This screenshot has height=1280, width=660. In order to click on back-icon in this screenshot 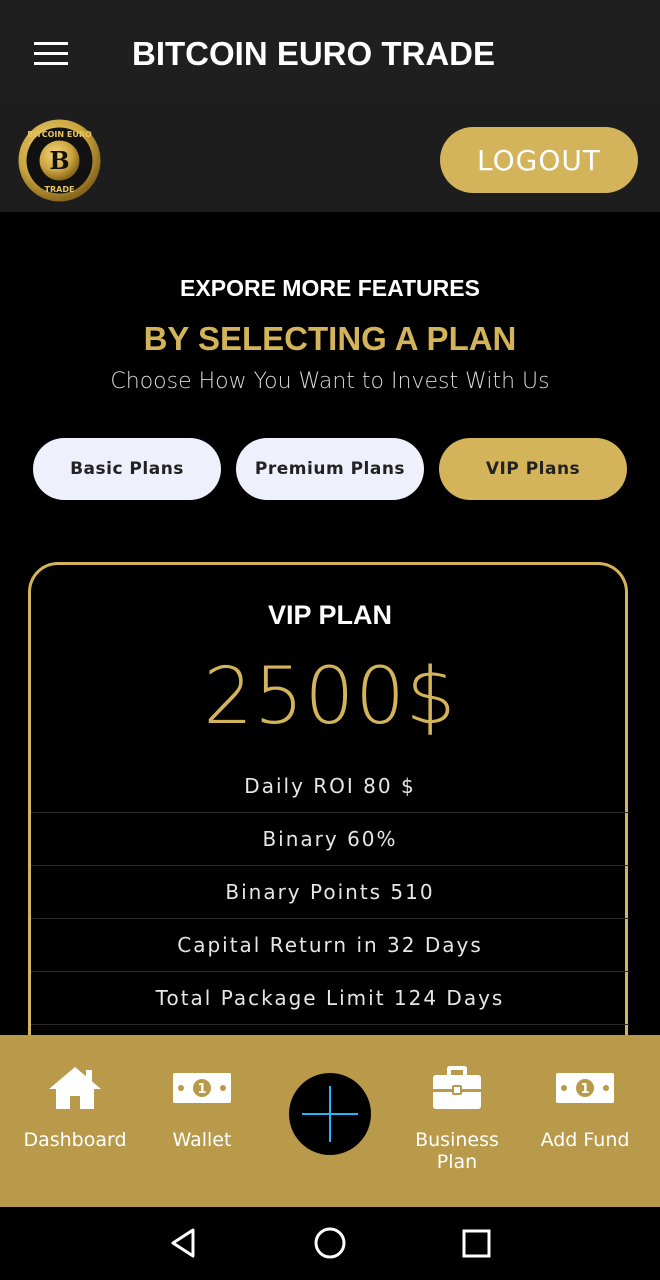, I will do `click(183, 1244)`.